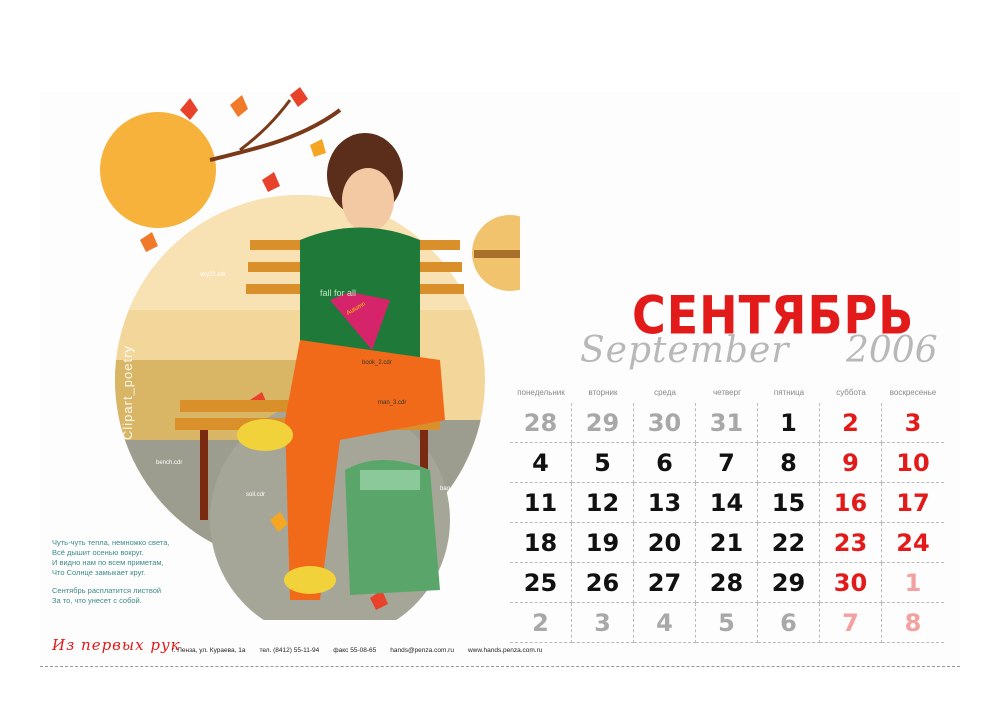 This screenshot has width=1000, height=708. Describe the element at coordinates (665, 583) in the screenshot. I see `day-cell: 27` at that location.